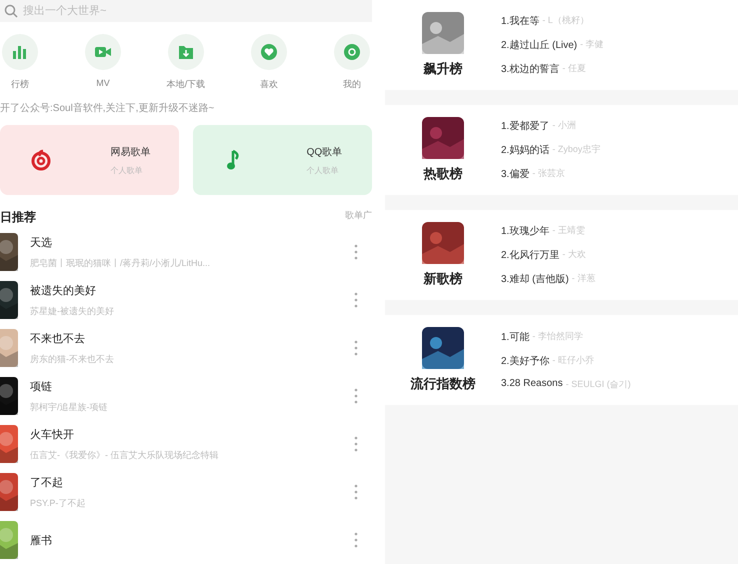  What do you see at coordinates (192, 386) in the screenshot?
I see `song-title: 项链` at bounding box center [192, 386].